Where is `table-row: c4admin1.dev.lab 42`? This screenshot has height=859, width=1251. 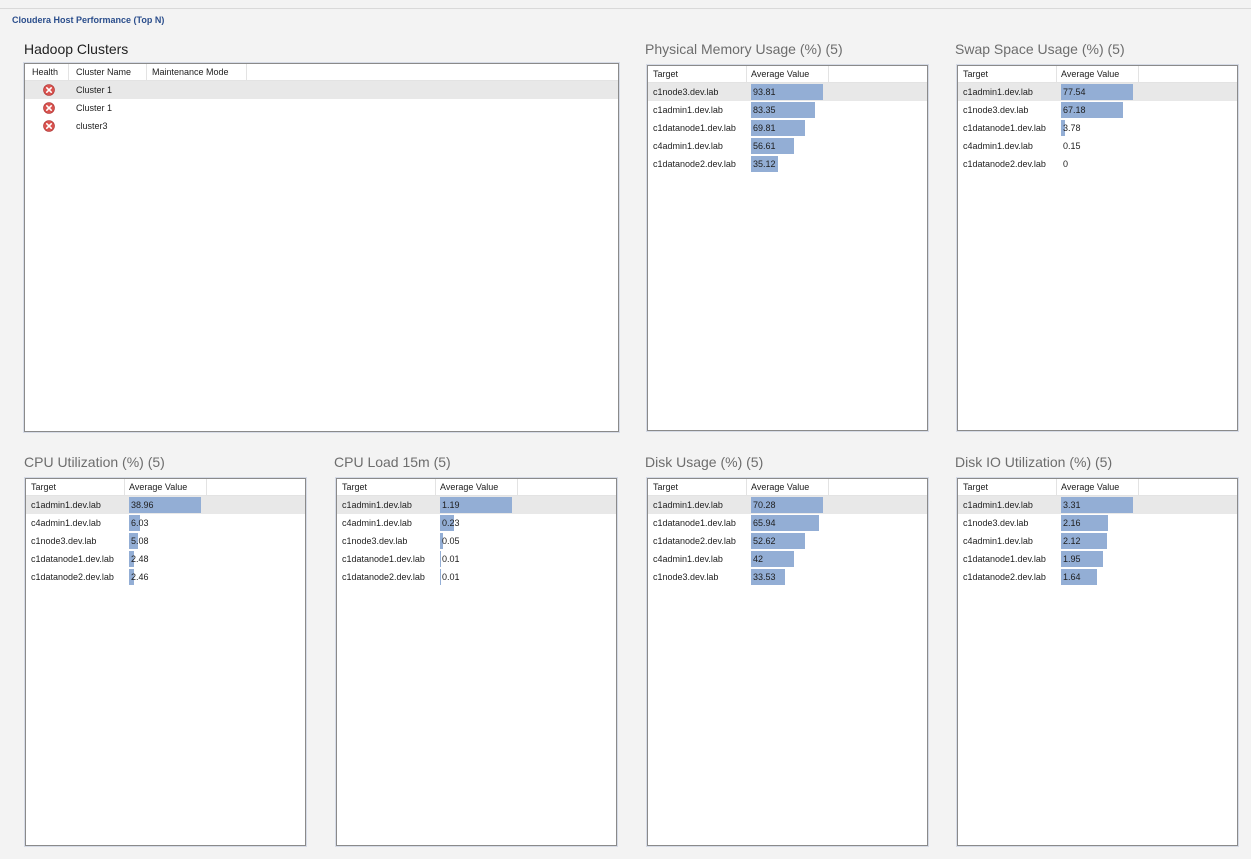
table-row: c4admin1.dev.lab 42 is located at coordinates (787, 559).